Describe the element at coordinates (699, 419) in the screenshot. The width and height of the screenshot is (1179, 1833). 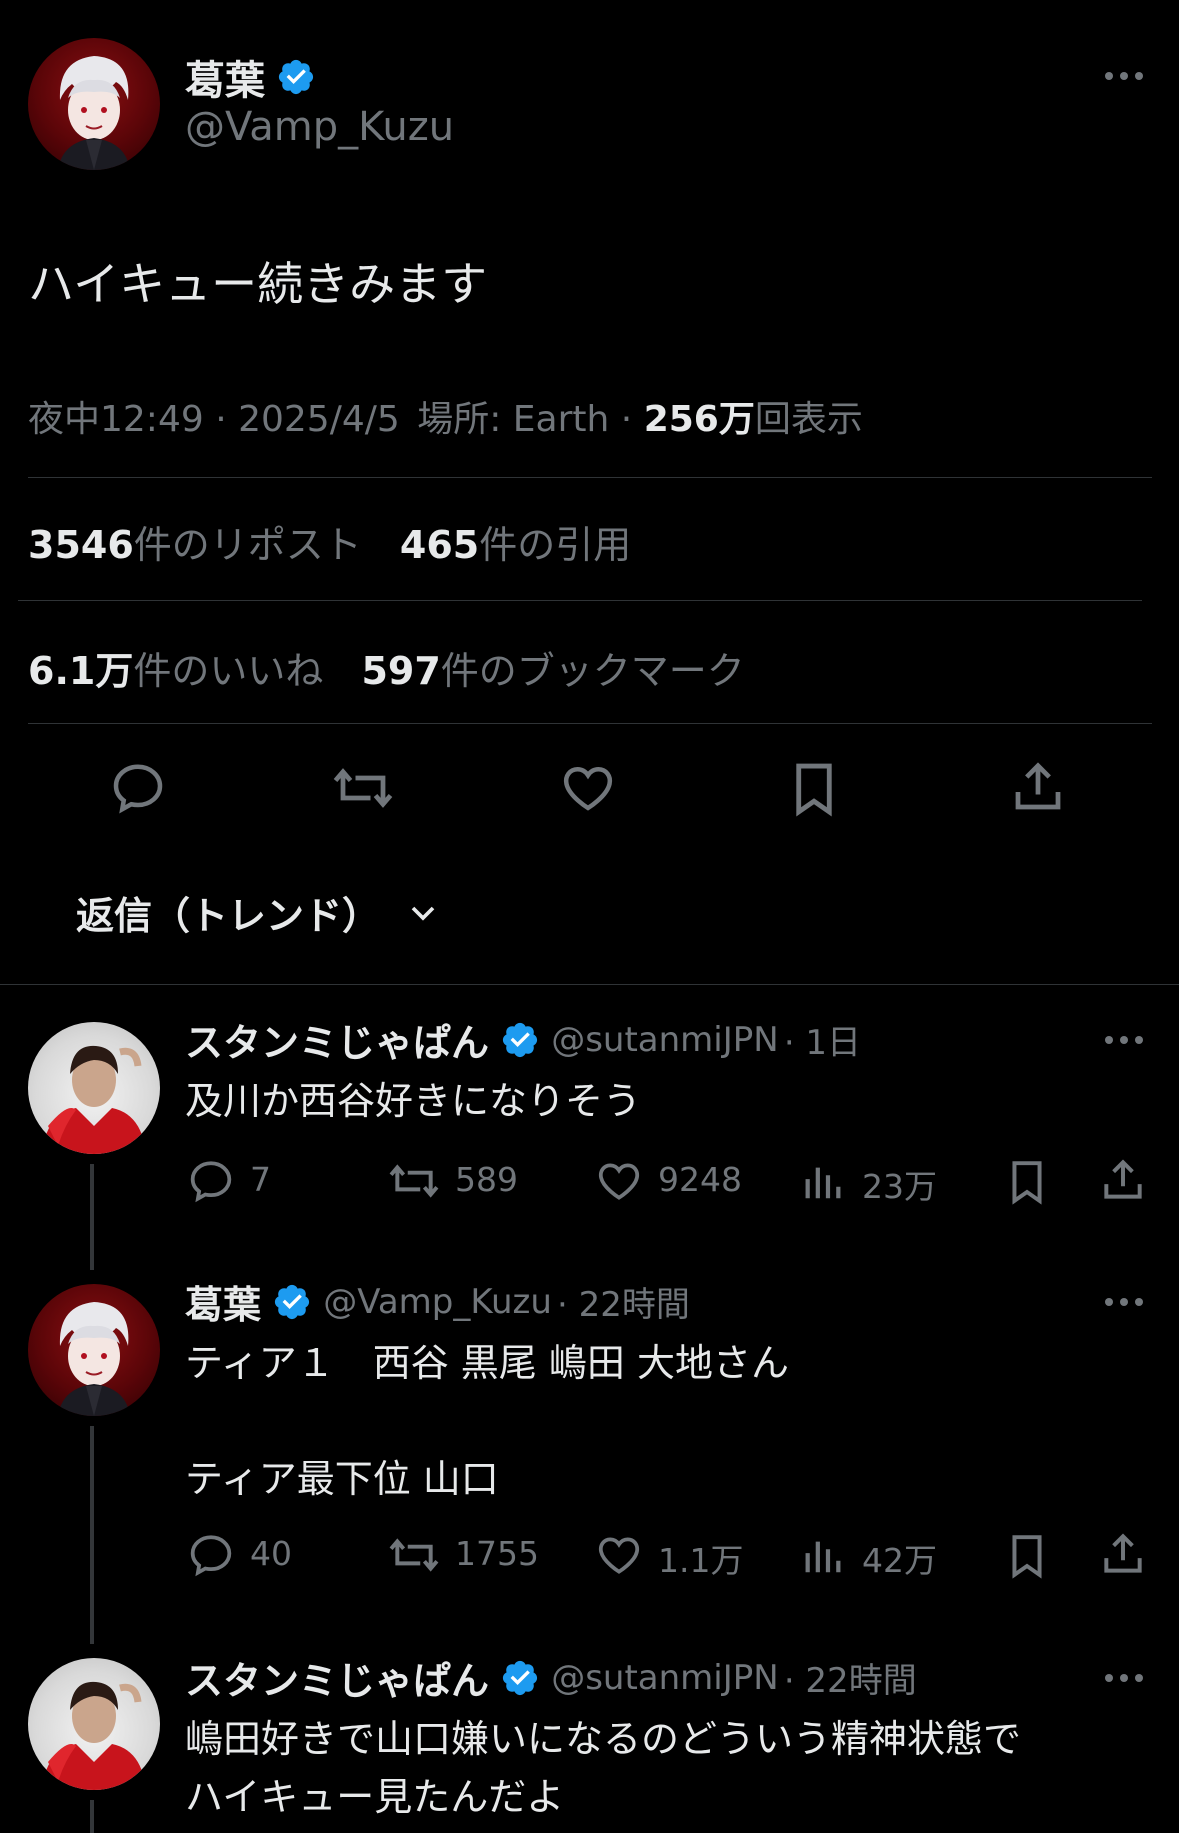
I see `views-count: 256万` at that location.